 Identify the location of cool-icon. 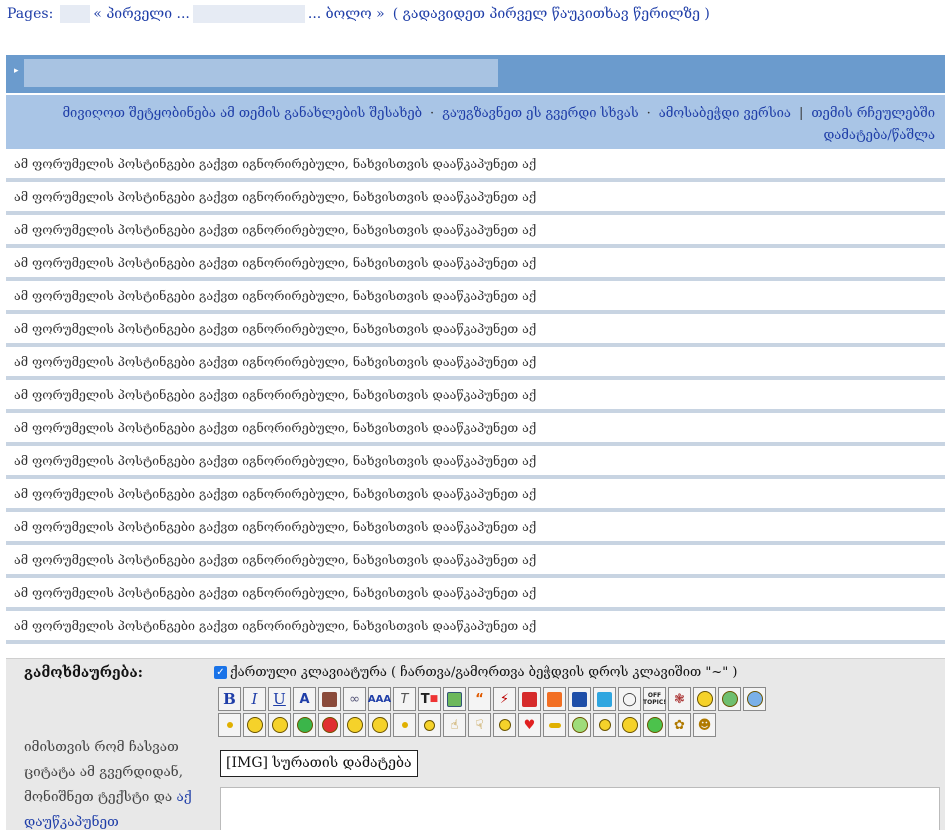
(754, 699).